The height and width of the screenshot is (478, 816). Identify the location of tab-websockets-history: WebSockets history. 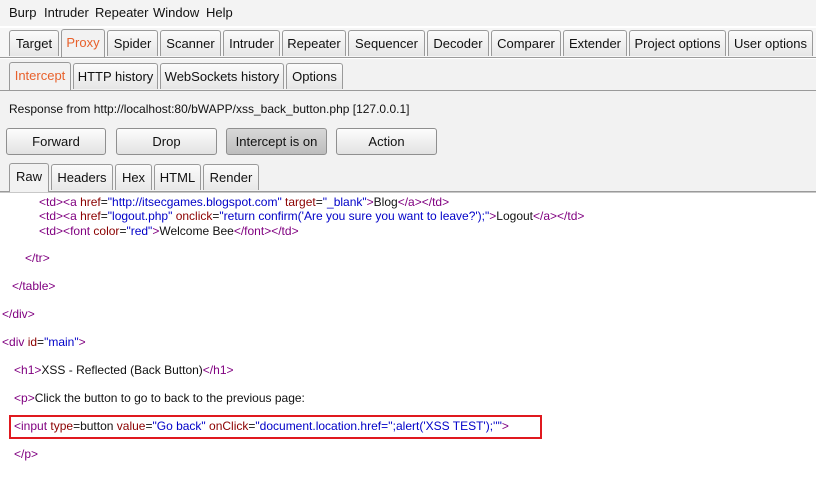
(222, 76).